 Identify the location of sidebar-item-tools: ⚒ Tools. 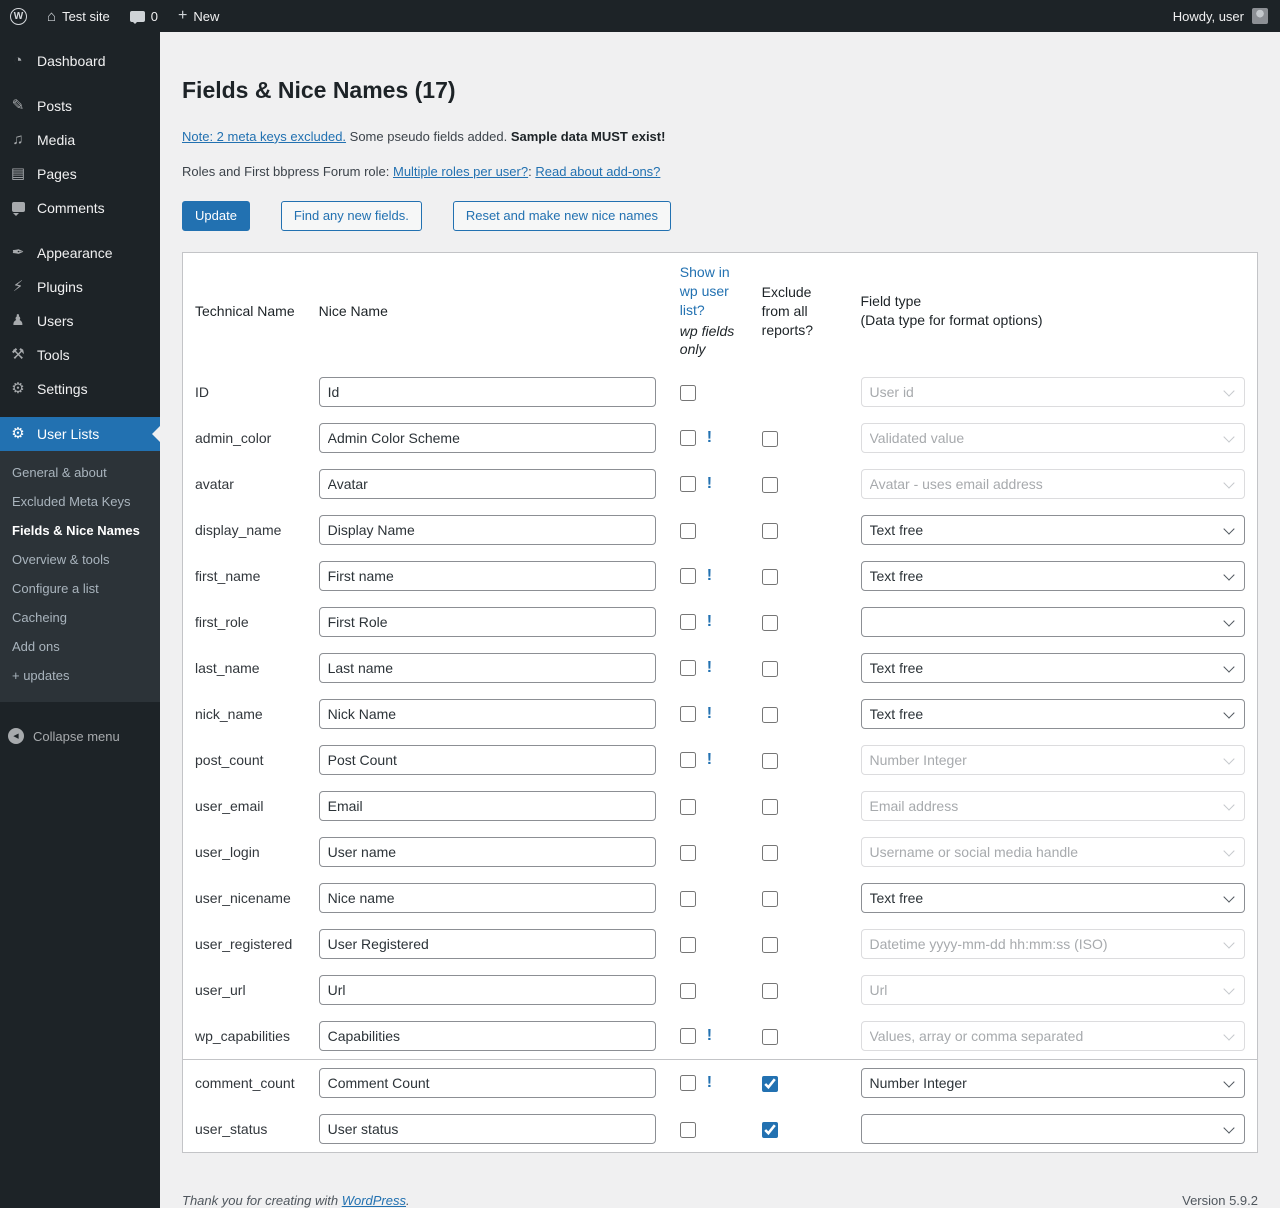
(80, 355).